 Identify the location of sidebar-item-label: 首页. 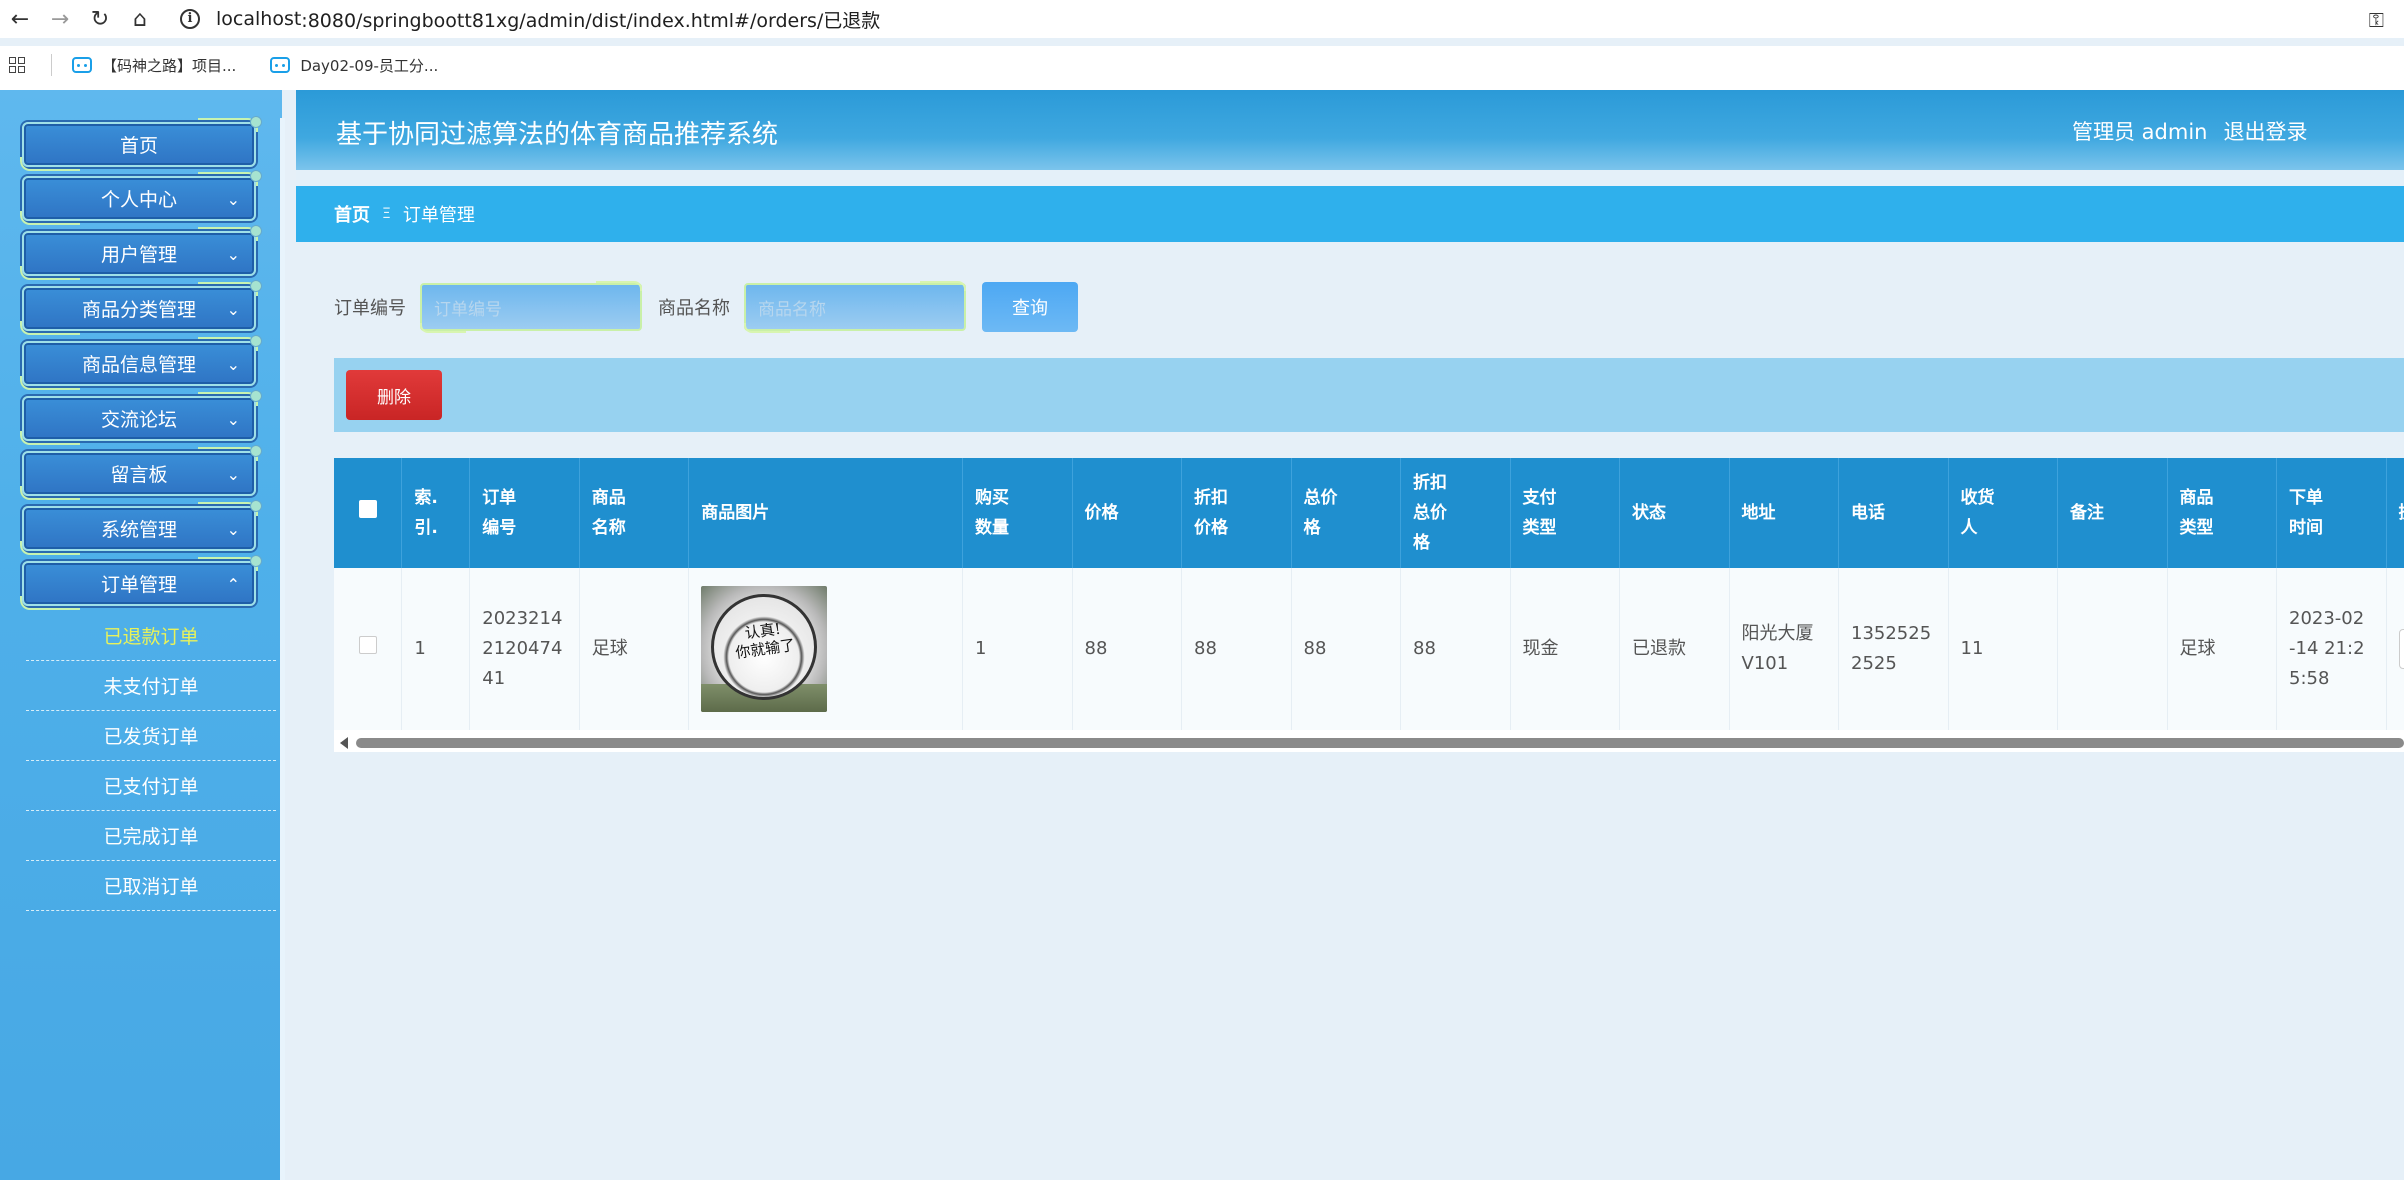
(138, 146).